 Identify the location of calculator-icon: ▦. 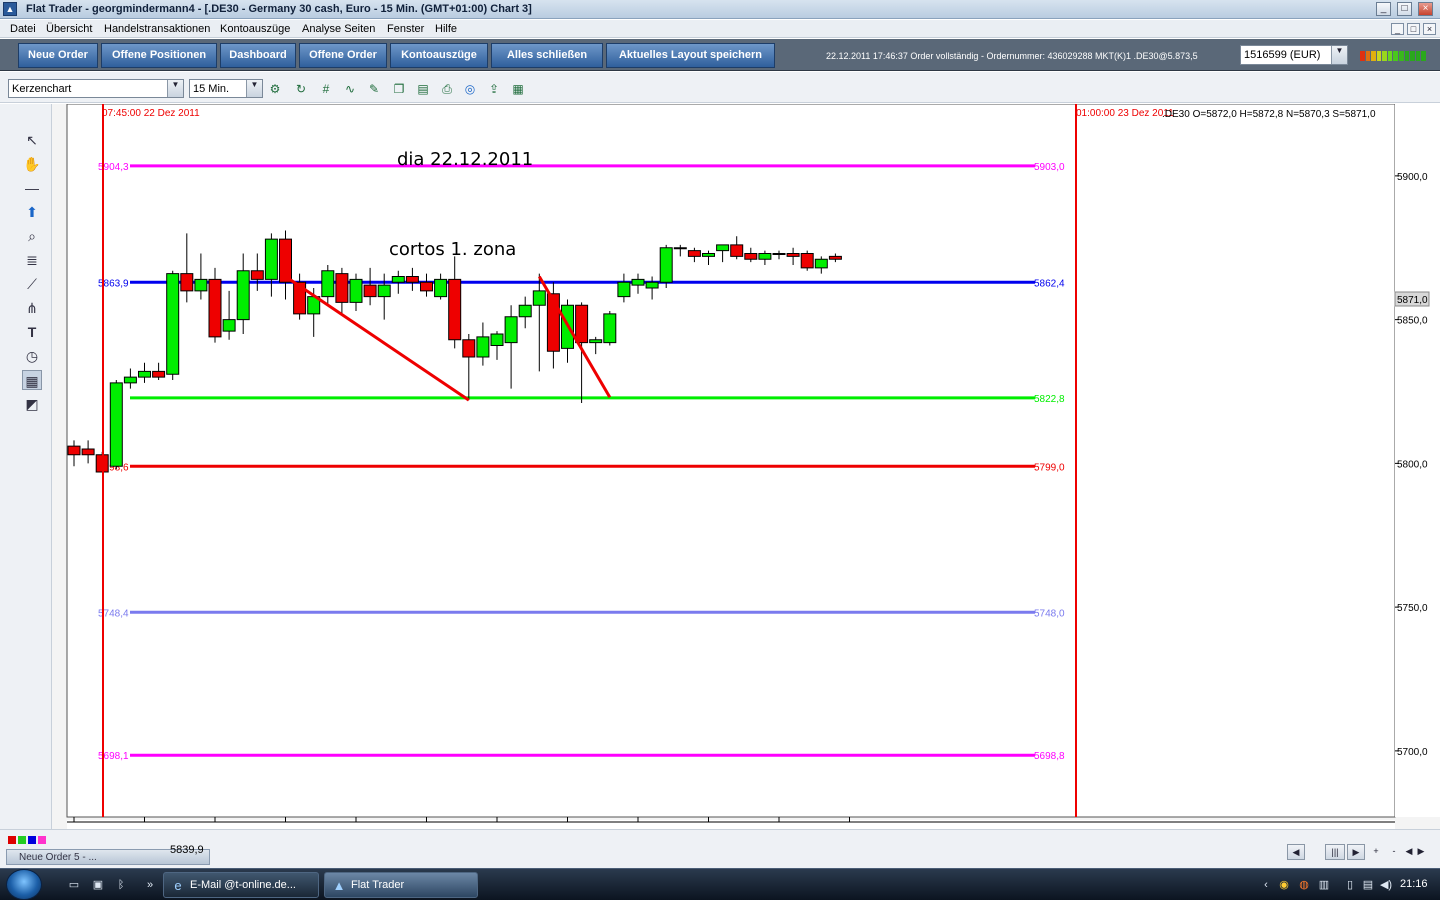
(32, 380).